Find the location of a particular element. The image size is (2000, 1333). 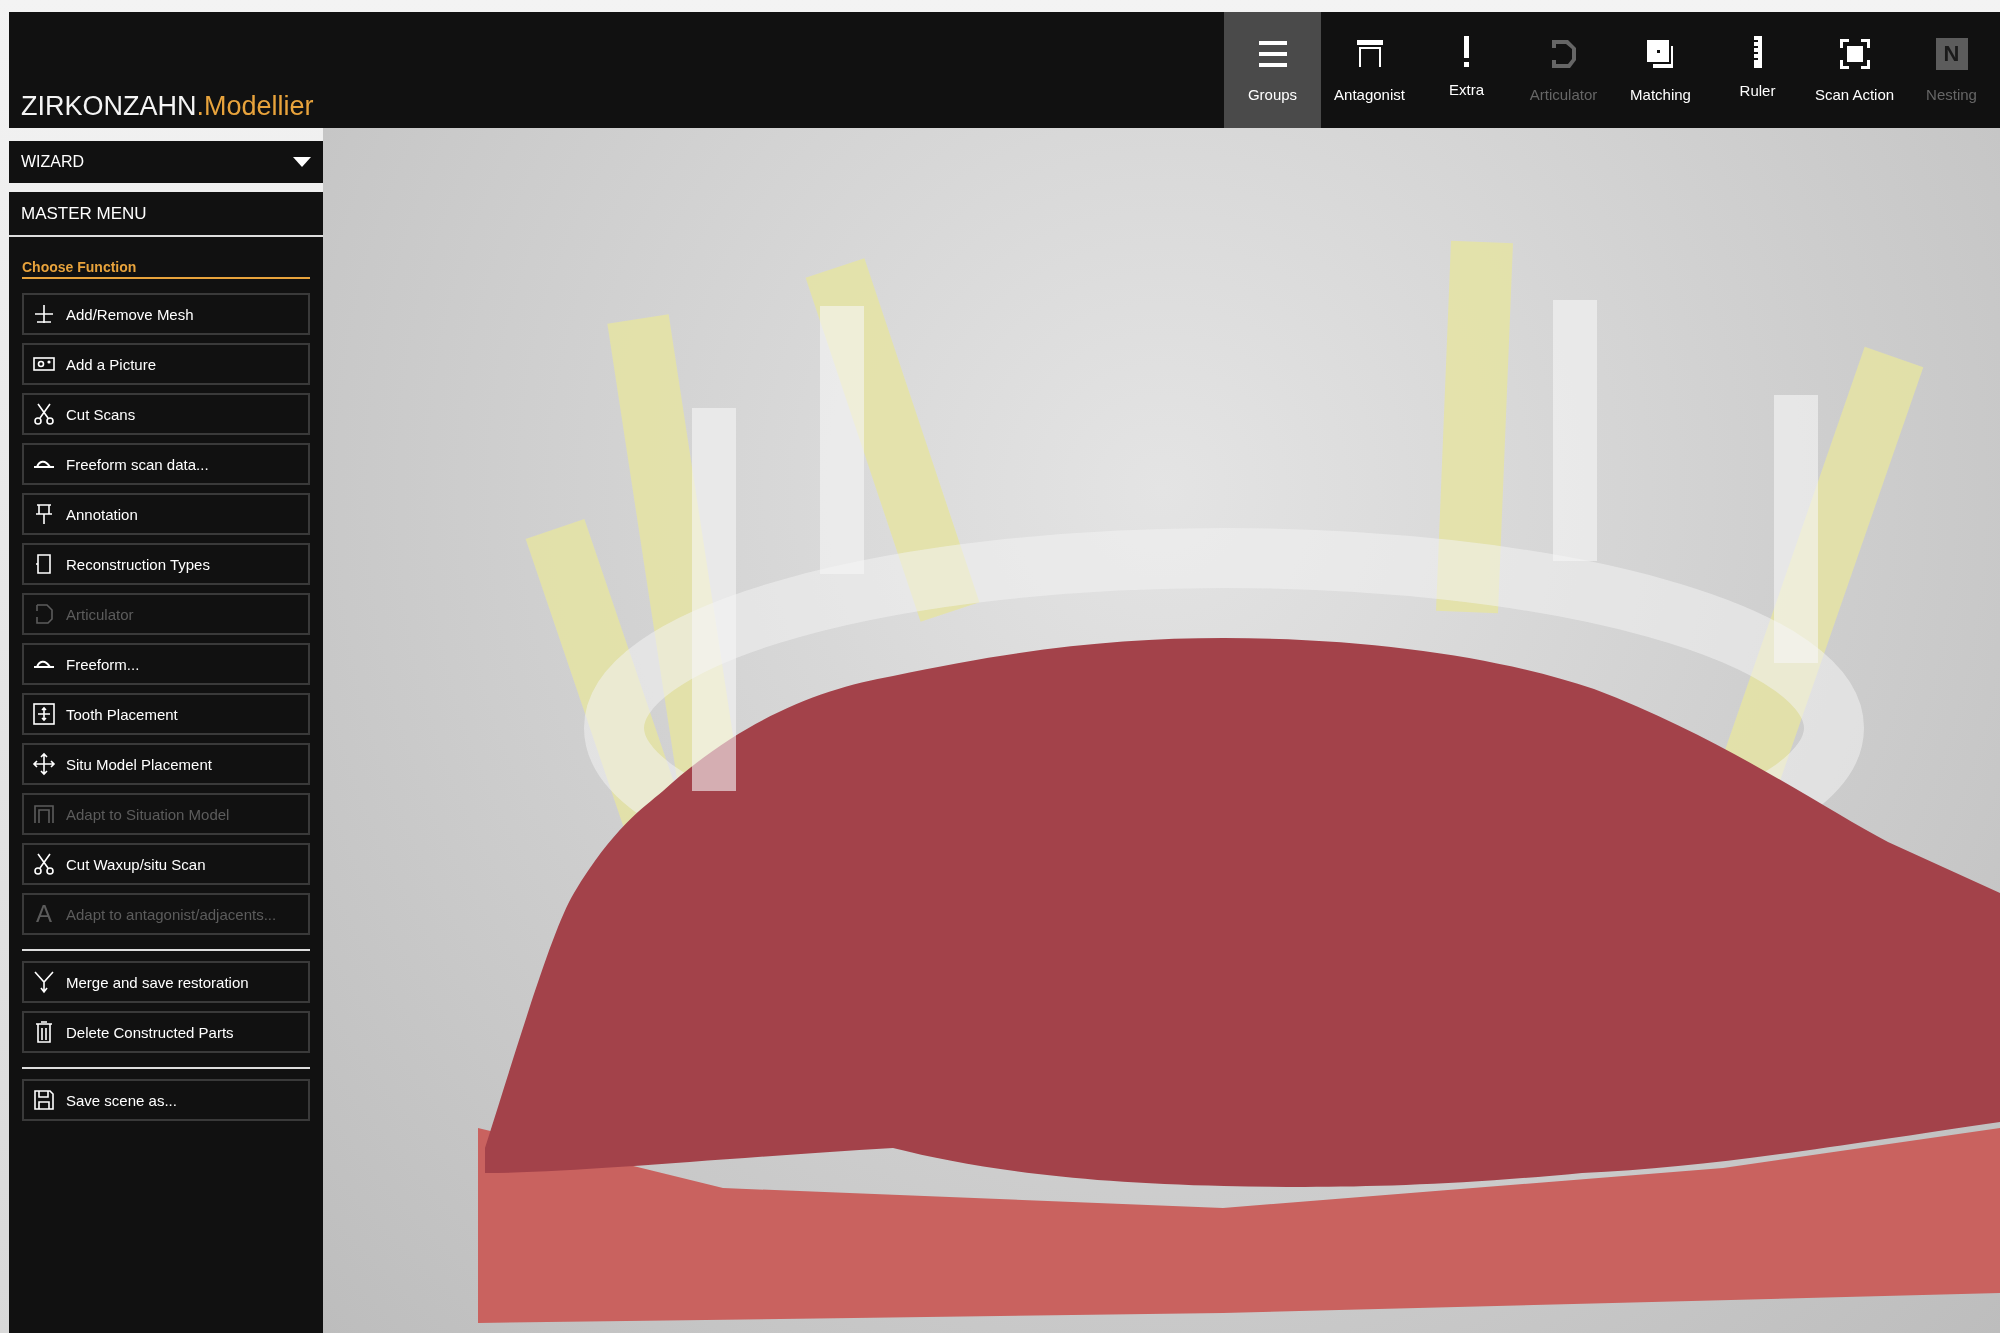

logo-brand: ZIRKONZAHN is located at coordinates (109, 106).